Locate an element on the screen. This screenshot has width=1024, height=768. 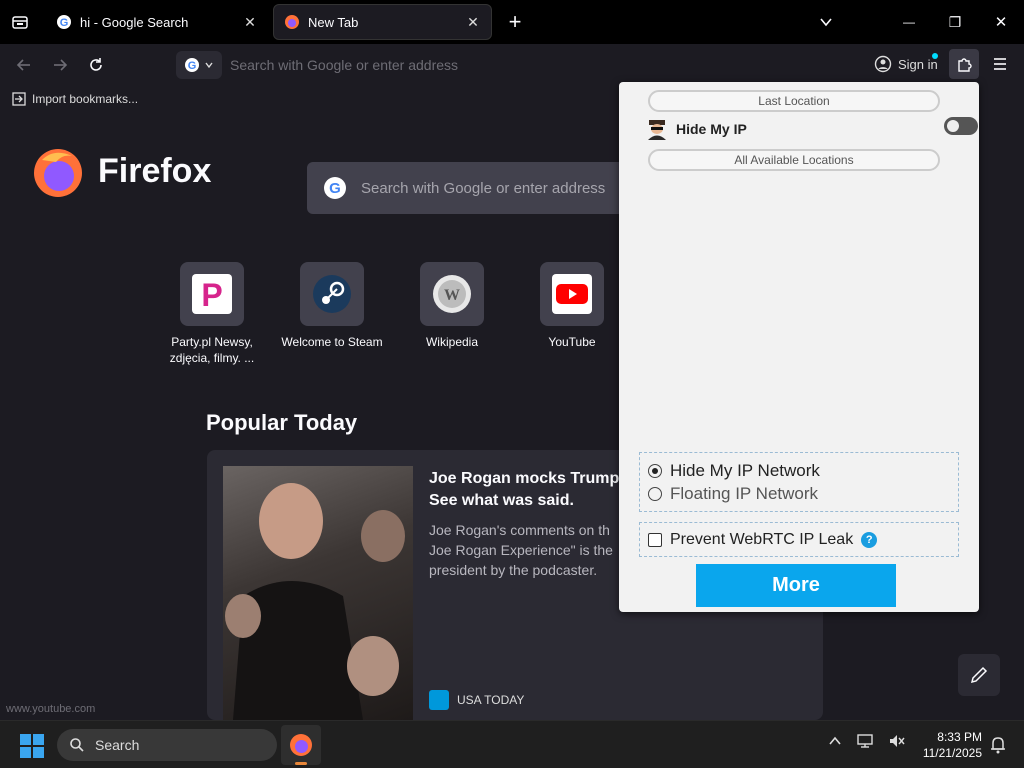
app-menu-button is located at coordinates (1000, 64).